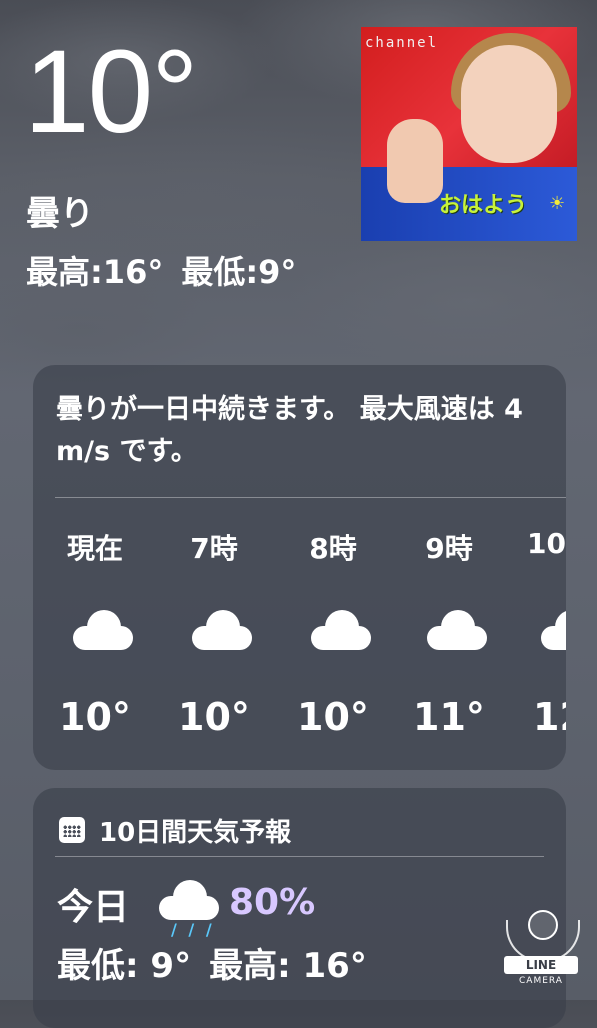 The image size is (597, 1028). Describe the element at coordinates (93, 907) in the screenshot. I see `forecast-day: 今日` at that location.